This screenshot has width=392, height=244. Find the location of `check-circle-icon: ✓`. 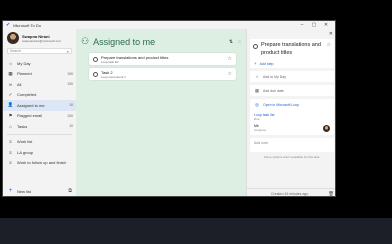

check-circle-icon: ✓ is located at coordinates (10, 94).